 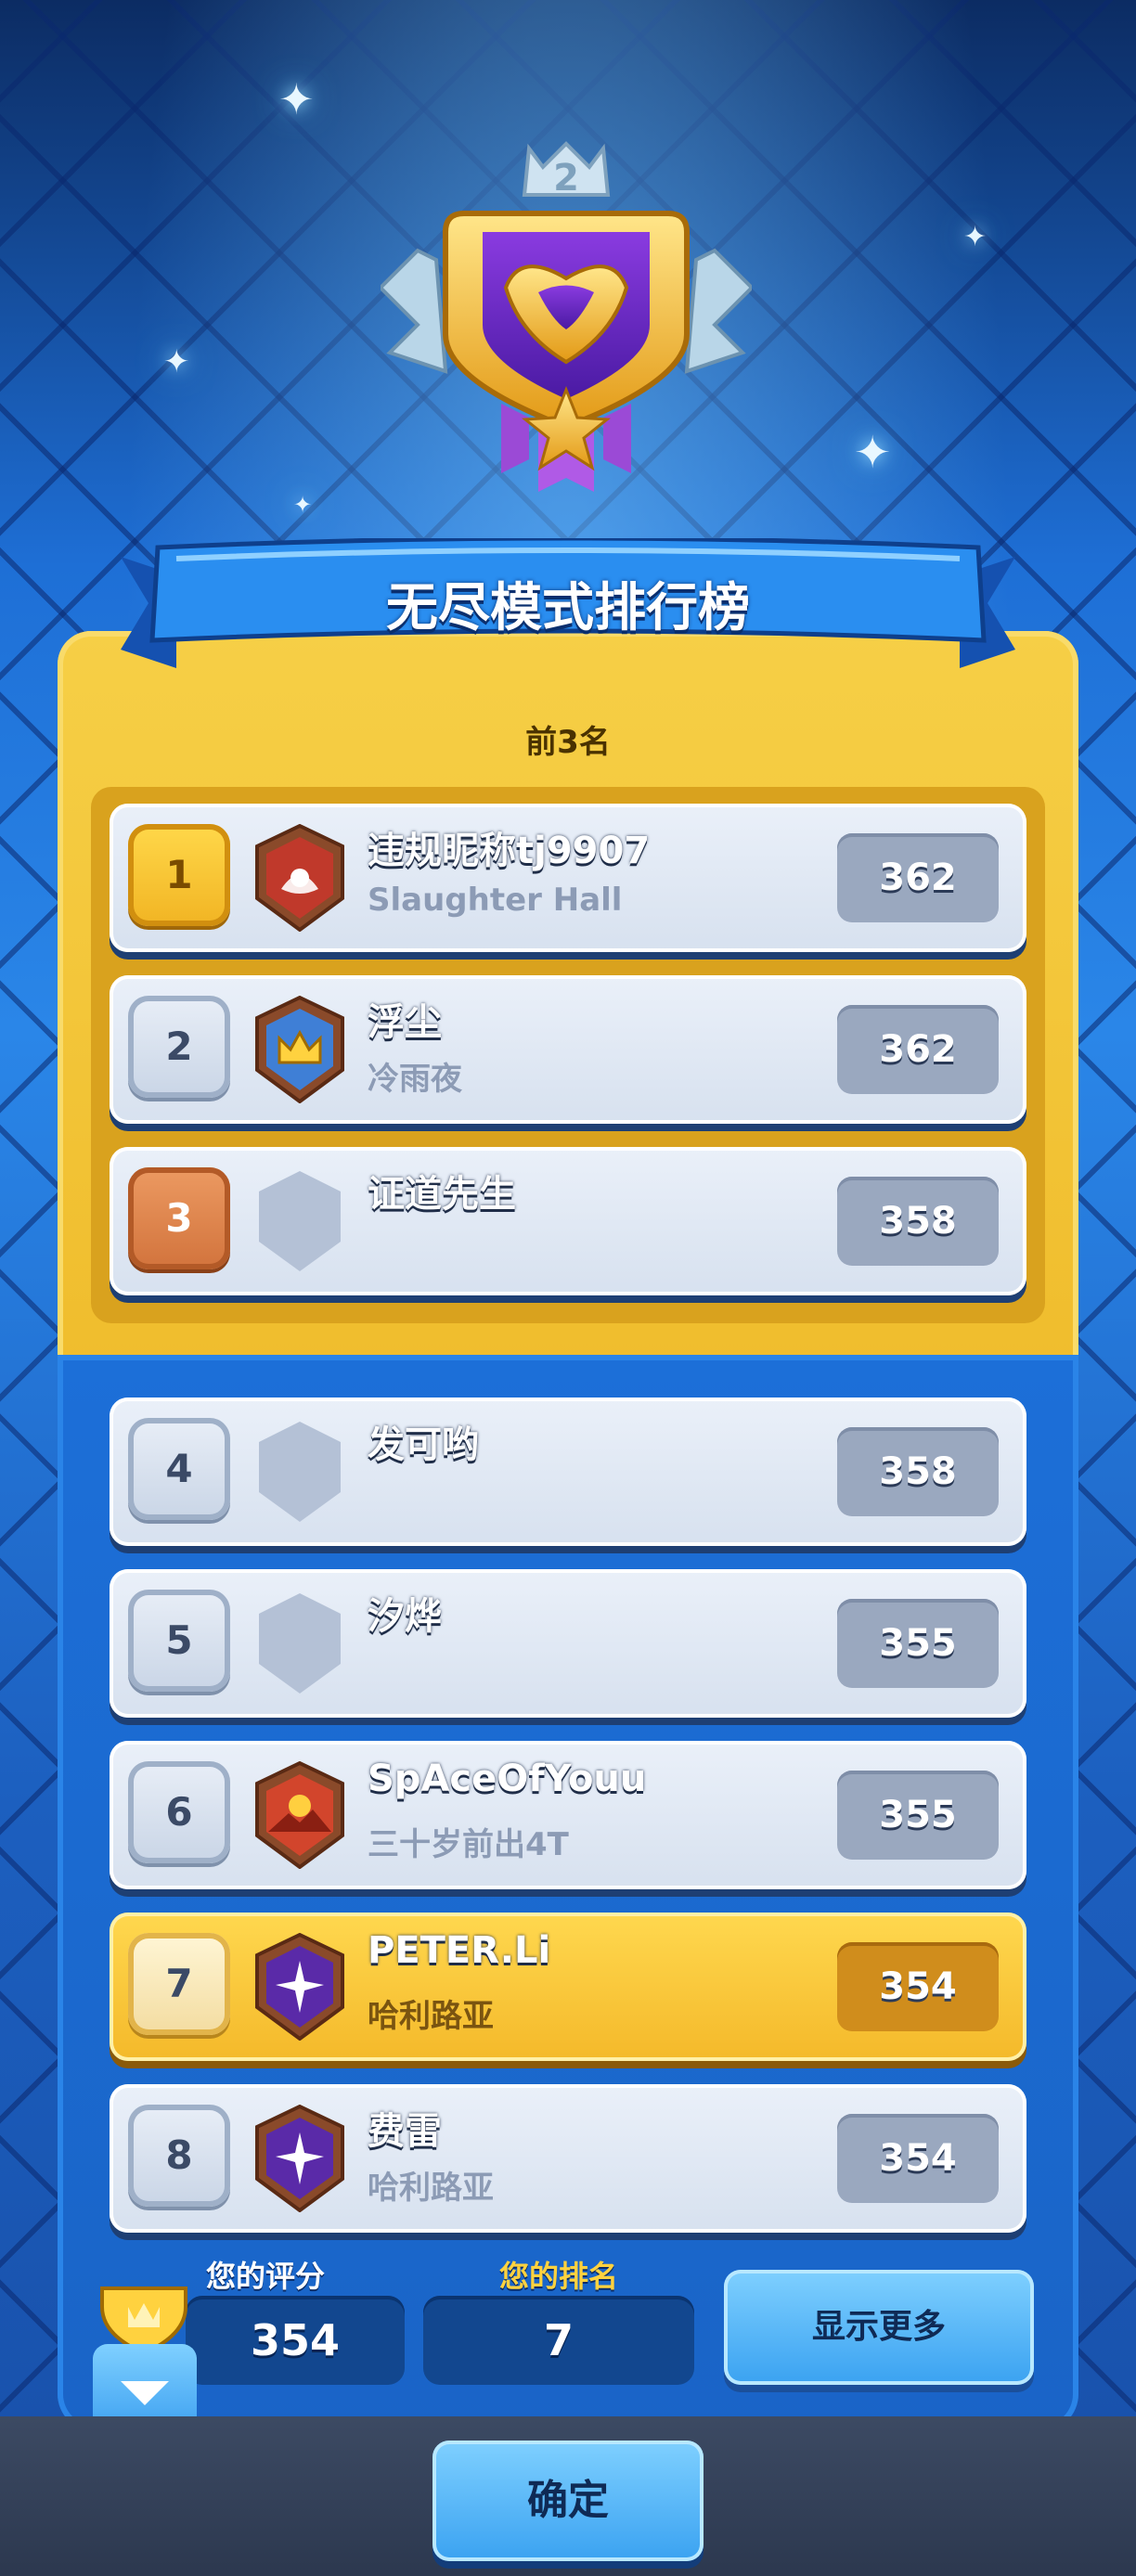 What do you see at coordinates (299, 1815) in the screenshot?
I see `mountain-sun-icon` at bounding box center [299, 1815].